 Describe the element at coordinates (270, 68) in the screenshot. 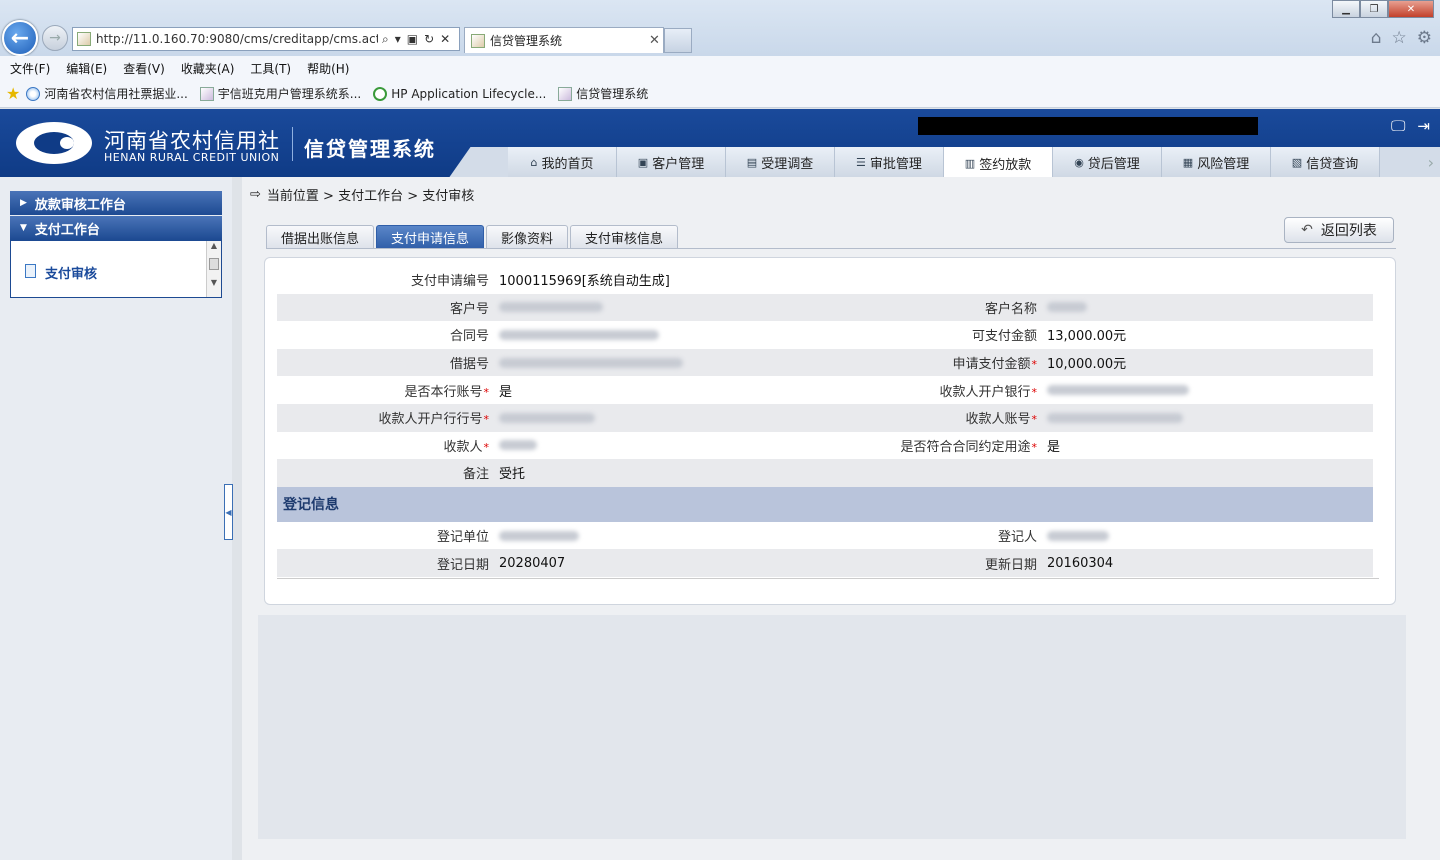

I see `menu-tools: 工具(T)` at that location.